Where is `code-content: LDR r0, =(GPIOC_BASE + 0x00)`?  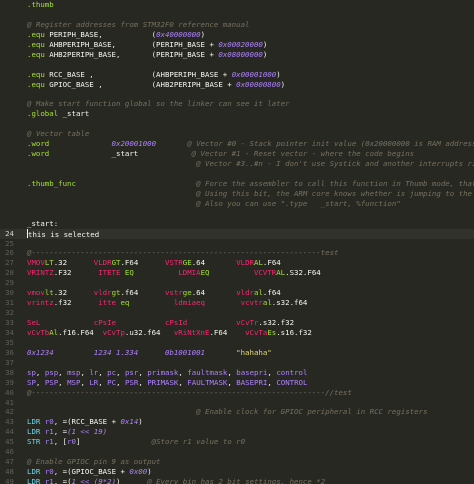 code-content: LDR r0, =(GPIOC_BASE + 0x00) is located at coordinates (89, 472).